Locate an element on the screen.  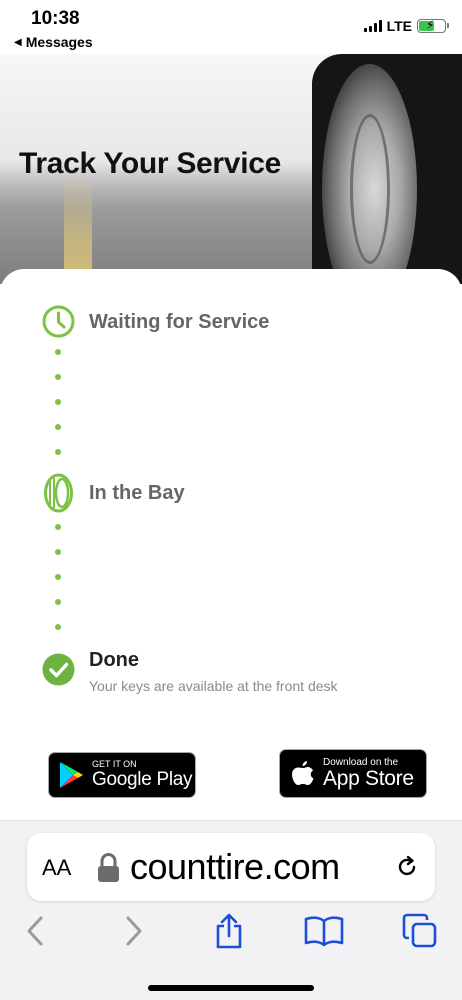
url-text: counttire.com is located at coordinates (235, 866).